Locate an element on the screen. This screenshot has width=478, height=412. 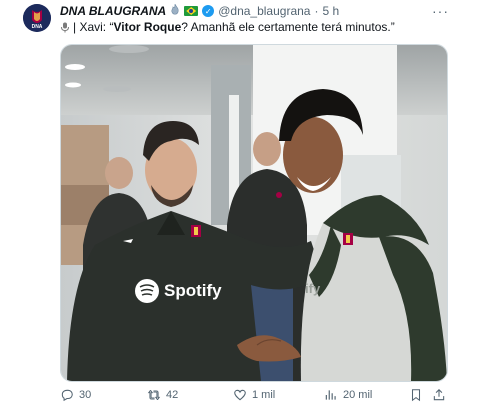
bookmark-icon is located at coordinates (416, 395).